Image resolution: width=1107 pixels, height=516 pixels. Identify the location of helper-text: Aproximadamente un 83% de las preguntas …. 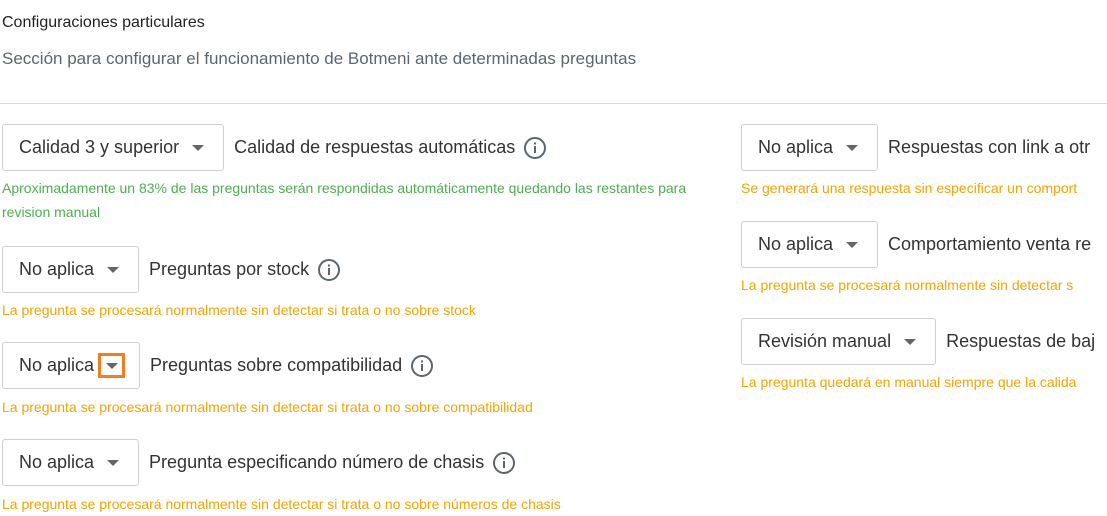
(344, 200).